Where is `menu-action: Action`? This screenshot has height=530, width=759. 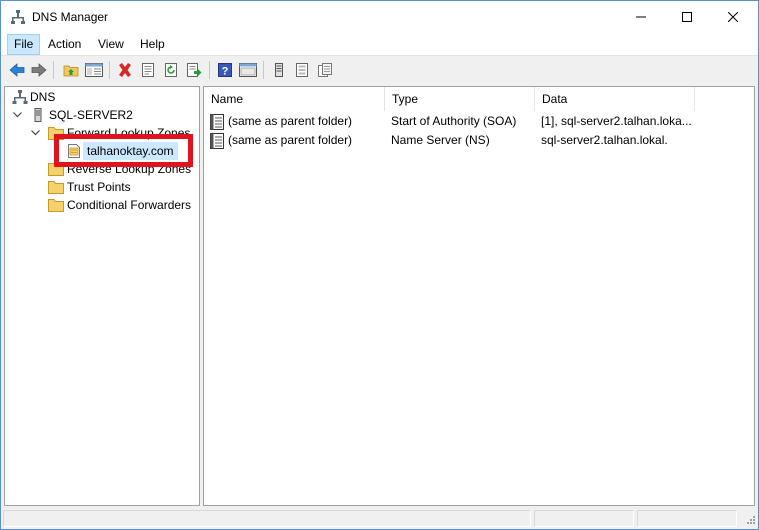 menu-action: Action is located at coordinates (64, 44).